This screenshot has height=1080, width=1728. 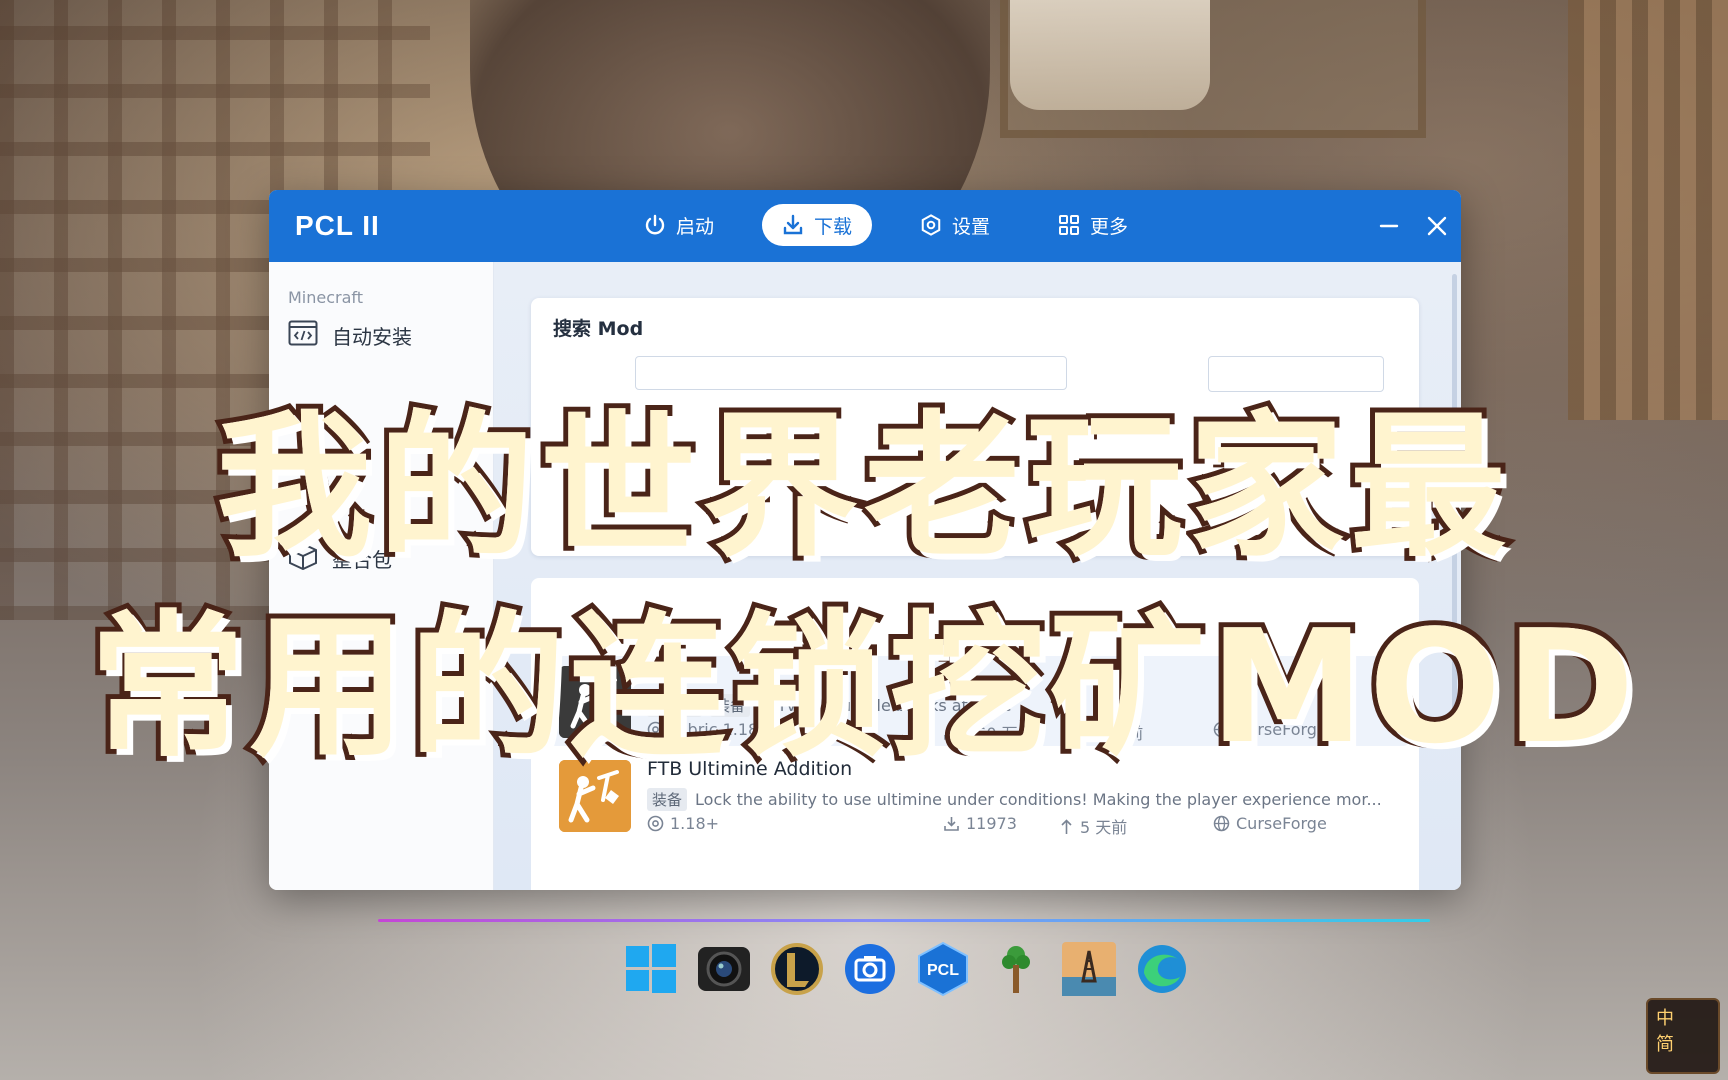 What do you see at coordinates (991, 823) in the screenshot?
I see `mod-downloads-text: 11973` at bounding box center [991, 823].